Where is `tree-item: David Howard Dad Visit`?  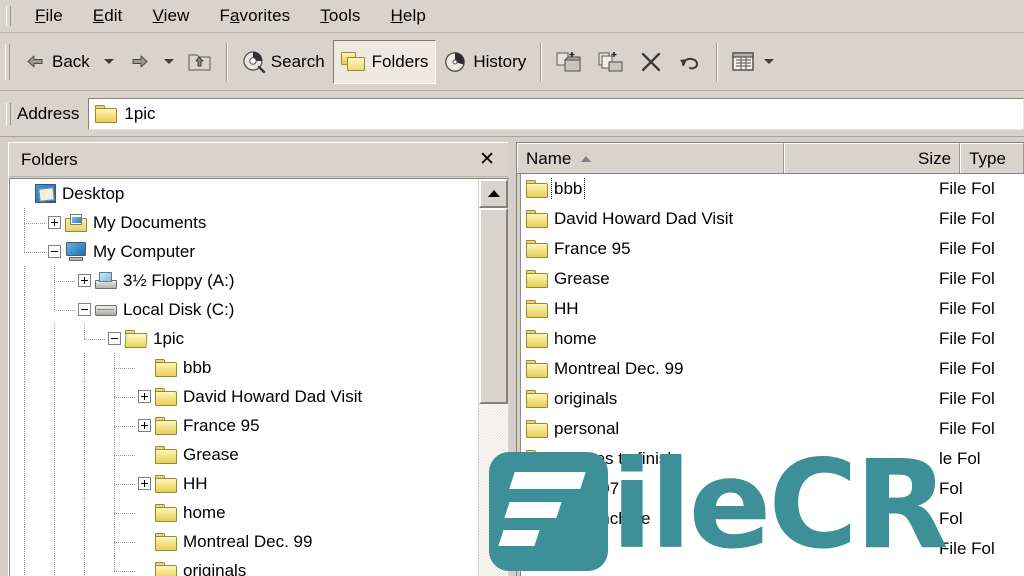 tree-item: David Howard Dad Visit is located at coordinates (244, 396).